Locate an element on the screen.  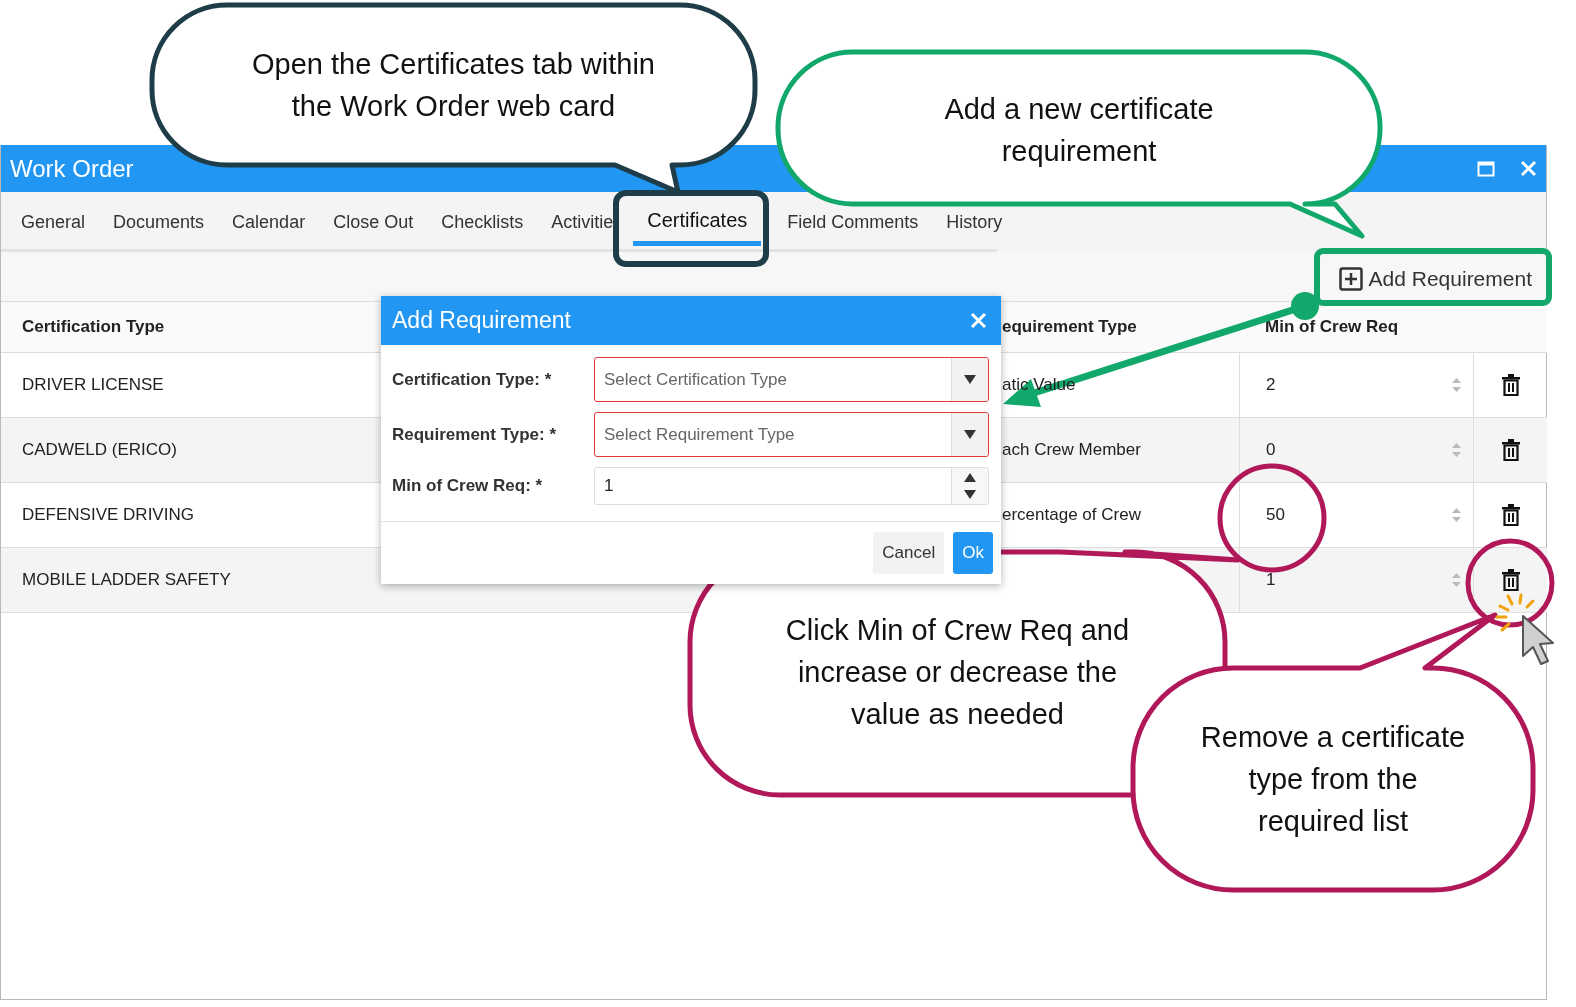
close-button is located at coordinates (978, 320).